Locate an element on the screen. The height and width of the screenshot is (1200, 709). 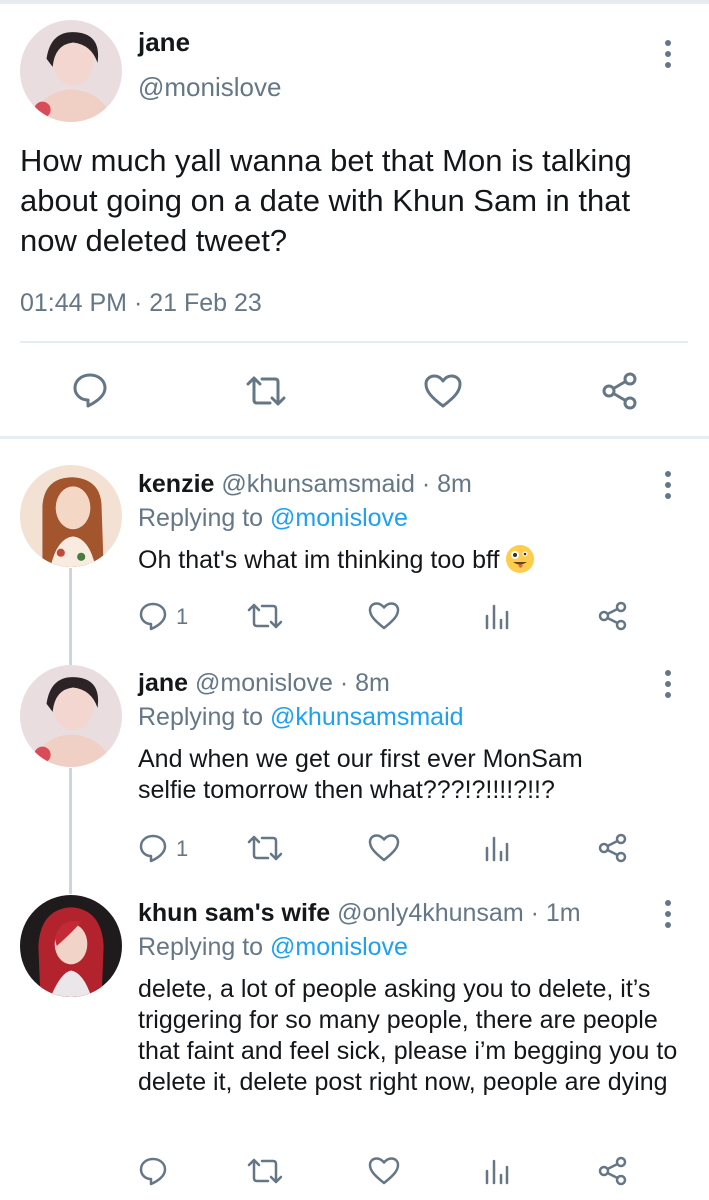
reply-text: Oh that's what im thinking too bff is located at coordinates (319, 560).